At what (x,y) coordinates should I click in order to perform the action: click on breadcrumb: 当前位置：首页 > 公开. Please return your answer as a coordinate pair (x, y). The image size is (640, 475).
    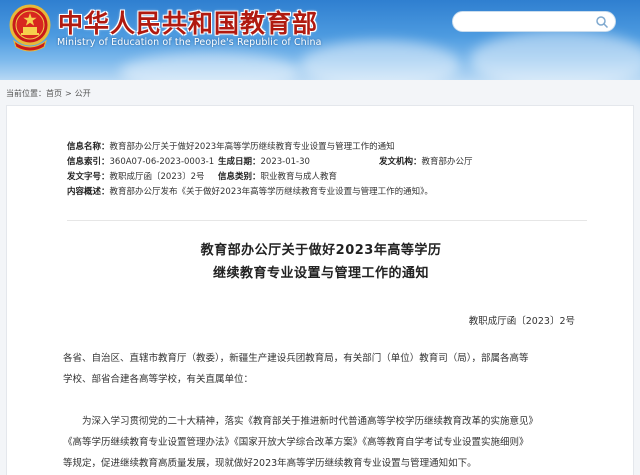
    Looking at the image, I should click on (48, 94).